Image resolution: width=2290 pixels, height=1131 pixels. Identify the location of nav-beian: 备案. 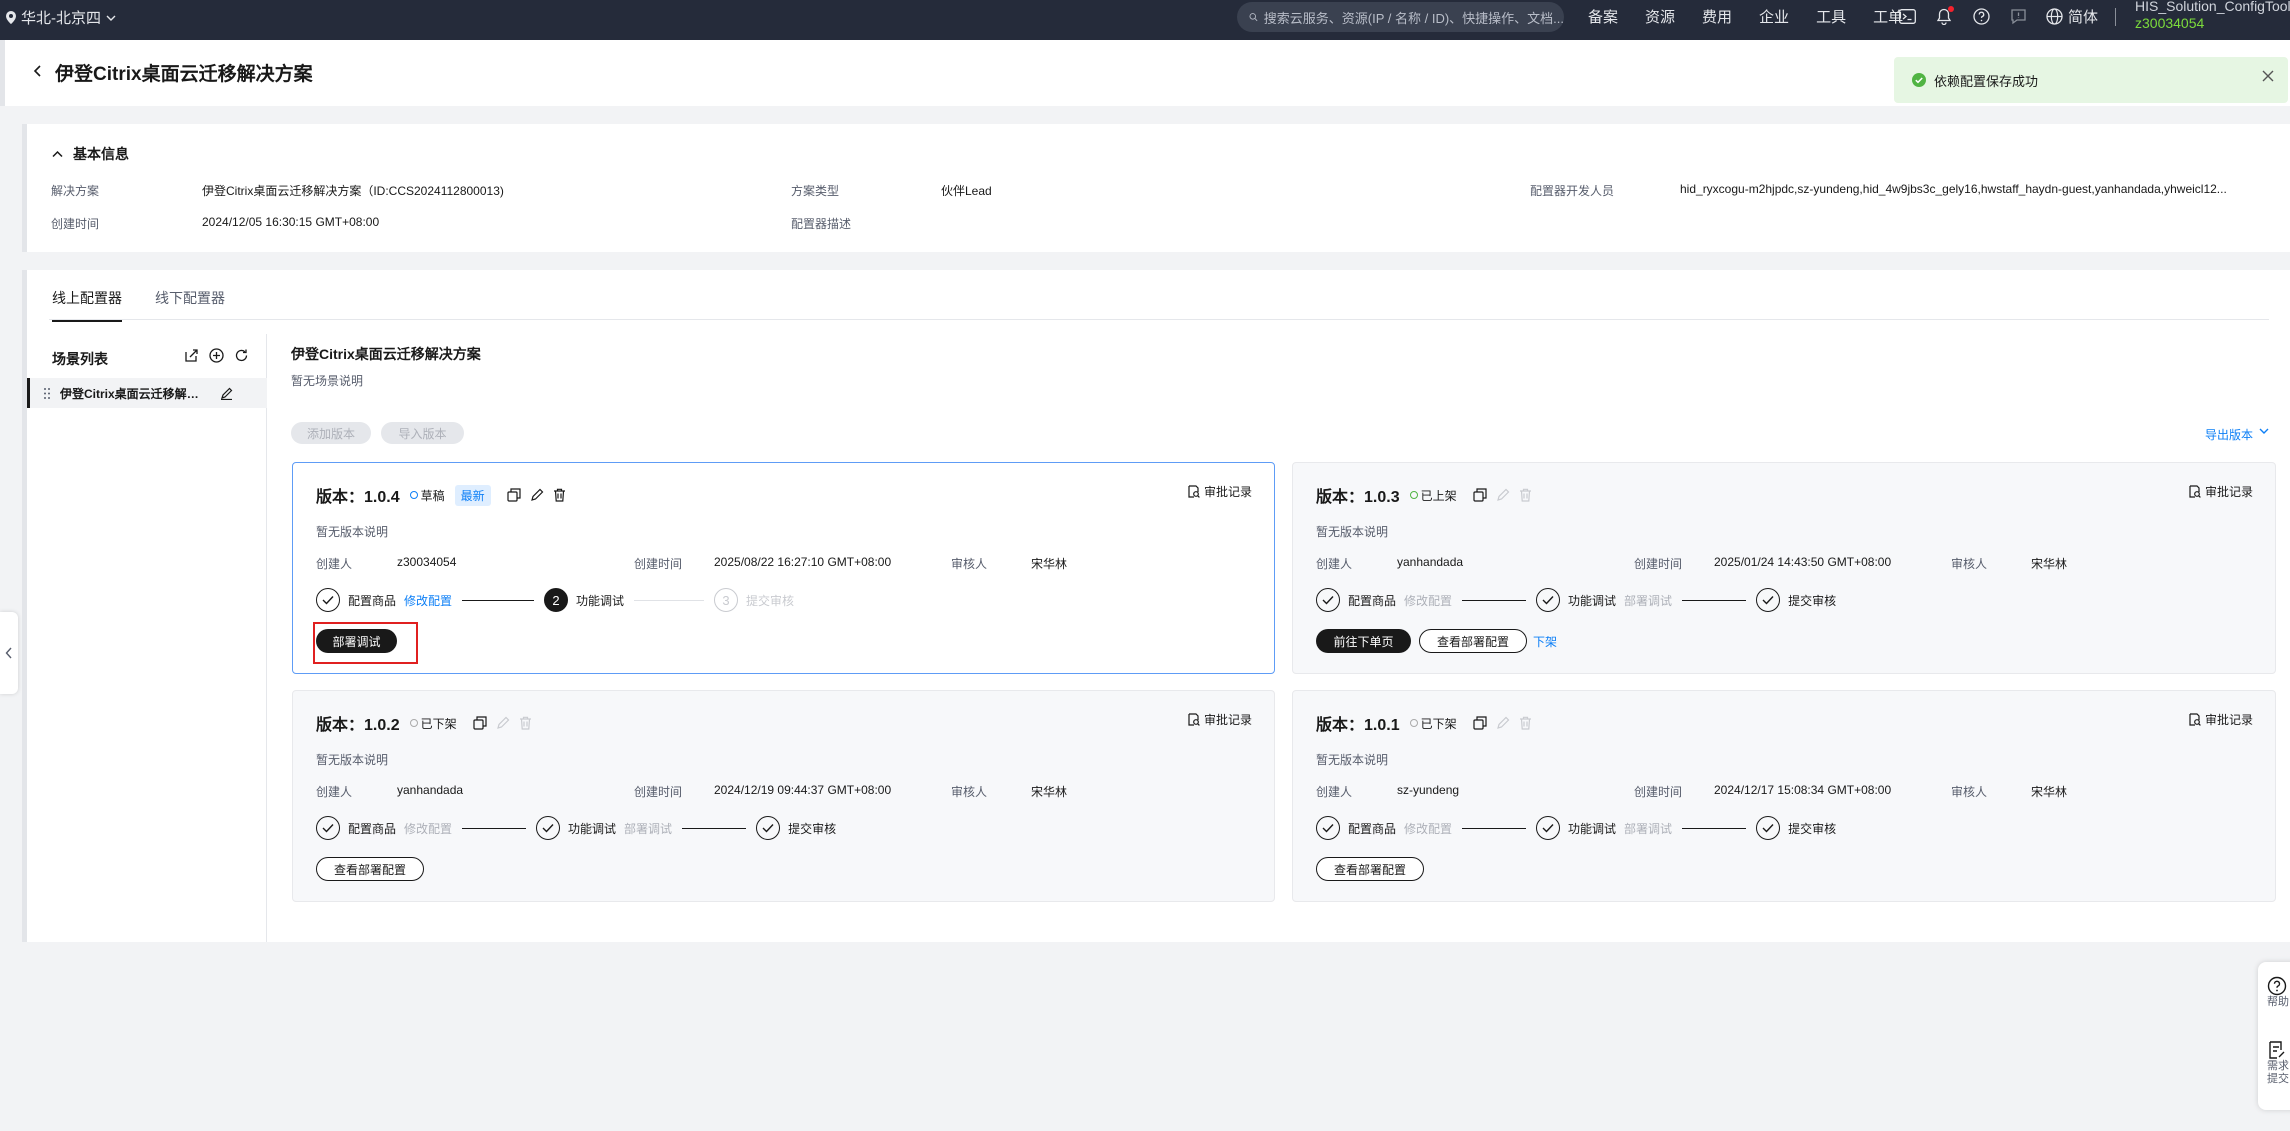
(1603, 16).